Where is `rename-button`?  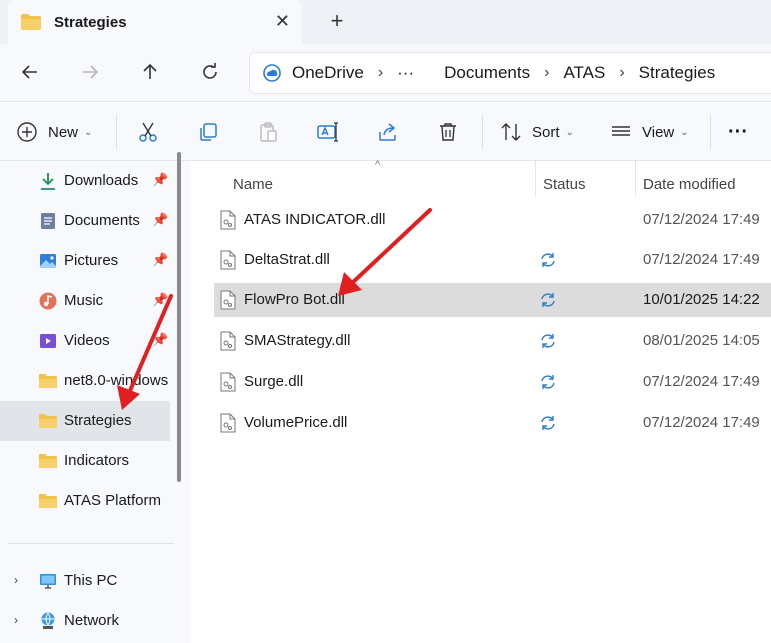
rename-button is located at coordinates (328, 132).